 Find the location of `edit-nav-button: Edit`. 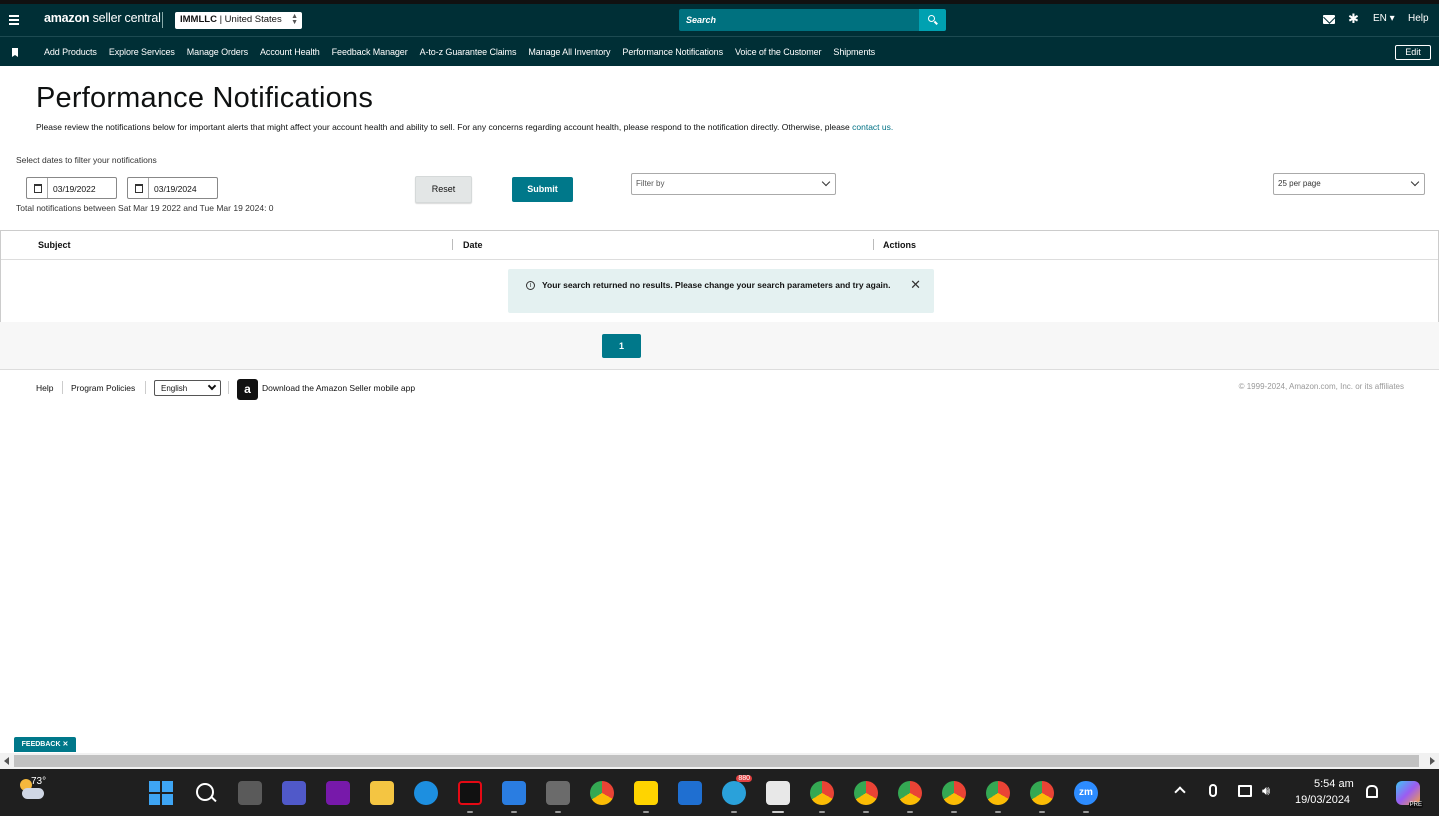

edit-nav-button: Edit is located at coordinates (1413, 52).